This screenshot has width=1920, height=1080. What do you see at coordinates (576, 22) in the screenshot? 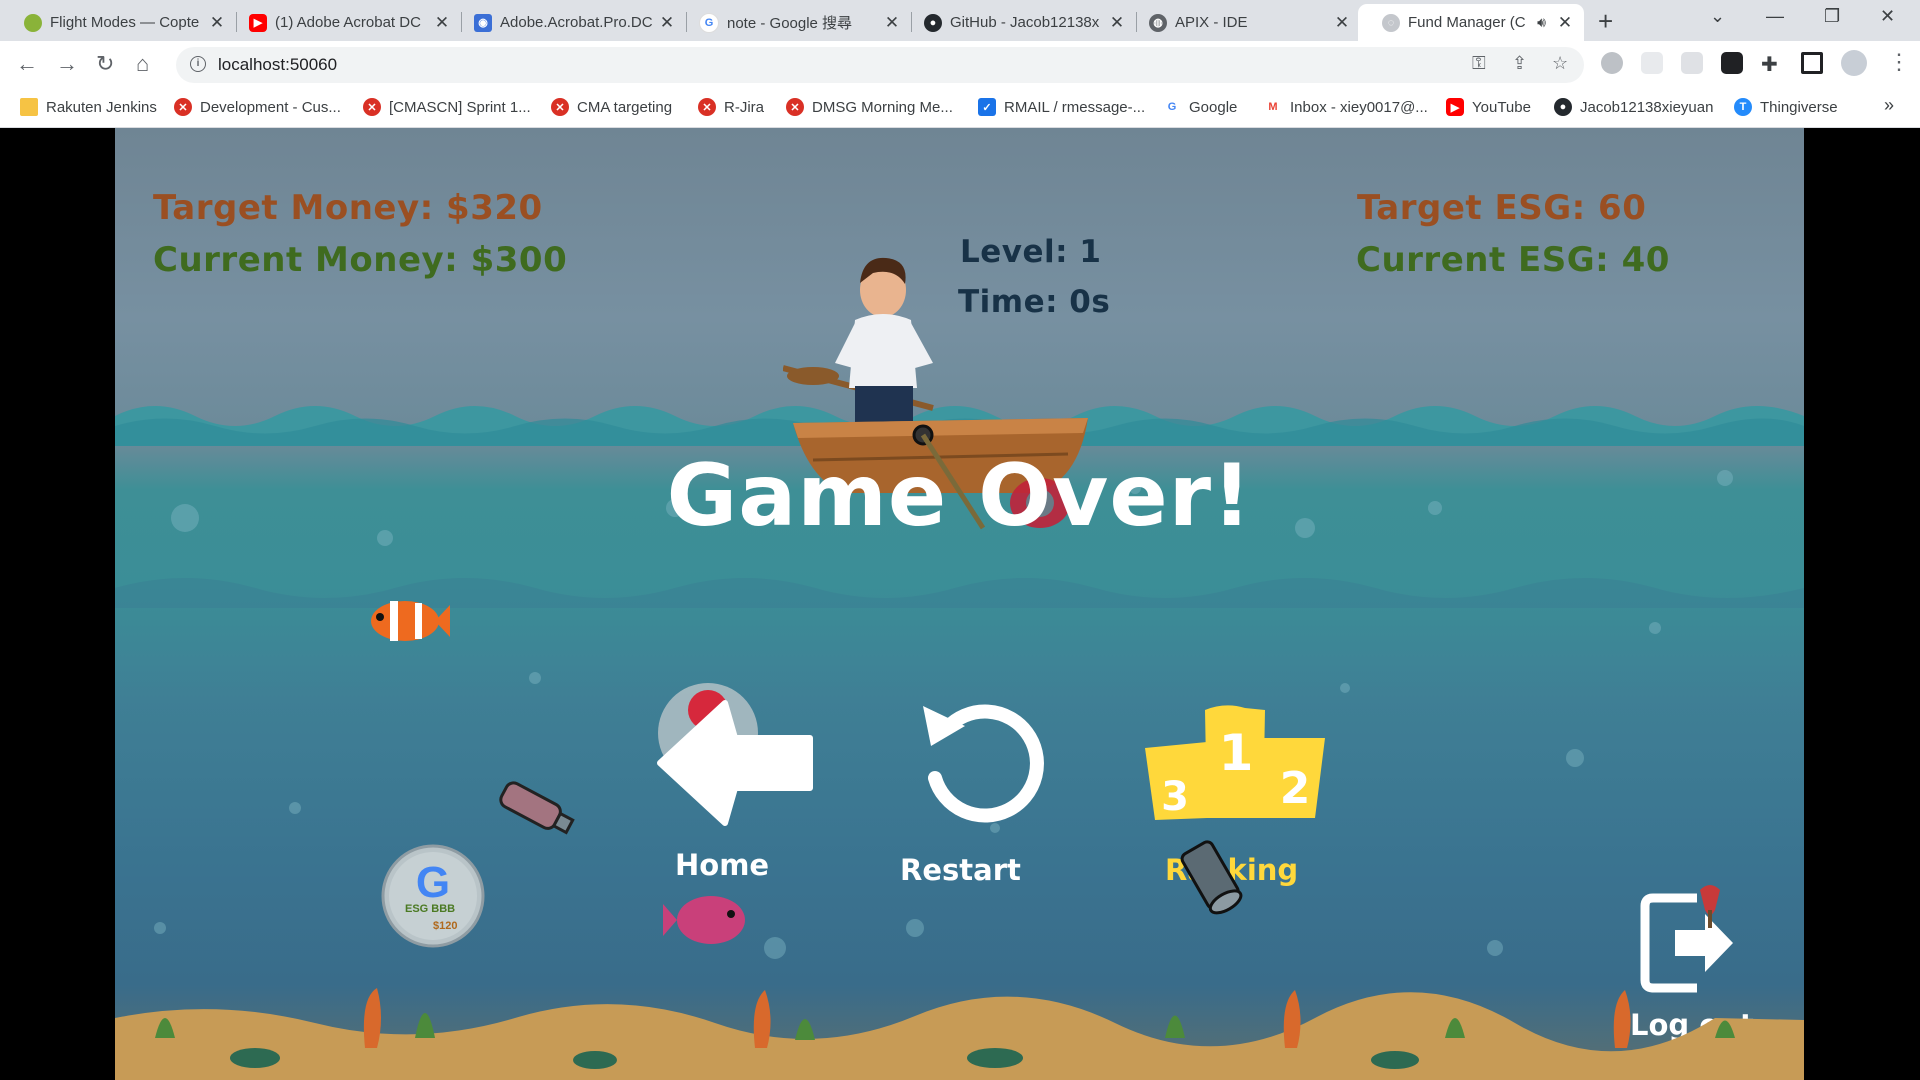
I see `tab-title: Adobe.Acrobat.Pro.DC` at bounding box center [576, 22].